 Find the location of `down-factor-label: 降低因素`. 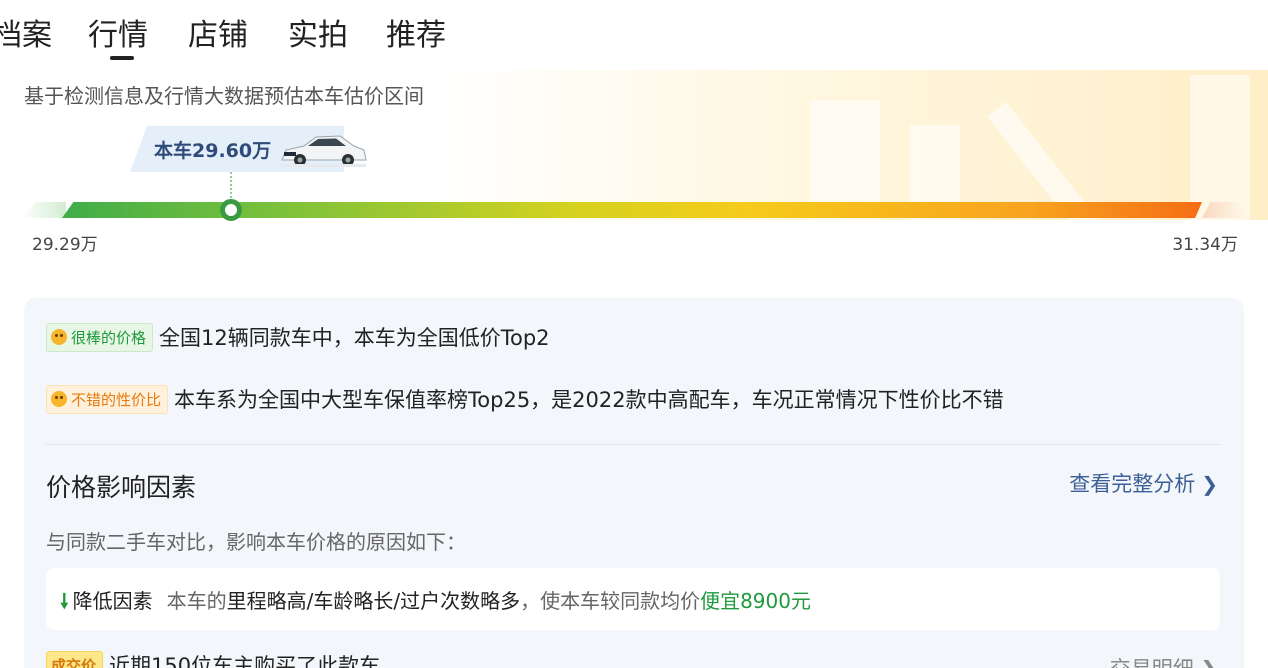

down-factor-label: 降低因素 is located at coordinates (112, 601).